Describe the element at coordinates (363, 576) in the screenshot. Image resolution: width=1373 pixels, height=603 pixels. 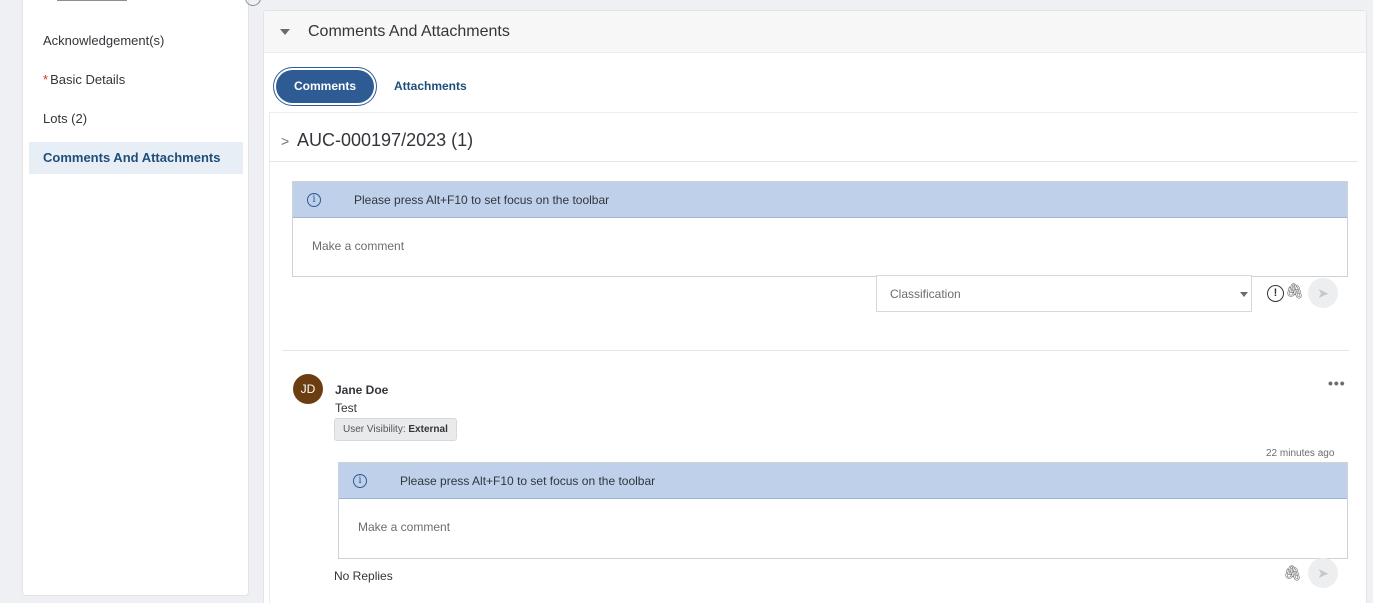
I see `replies-status: No Replies` at that location.